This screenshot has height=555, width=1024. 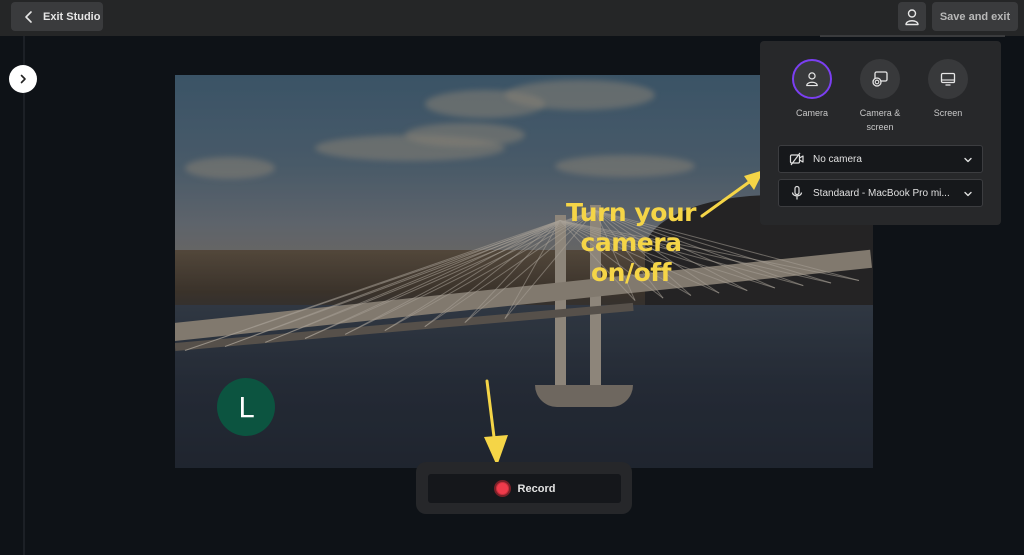 I want to click on mode-camera-and-screen: Camera & screen, so click(x=880, y=96).